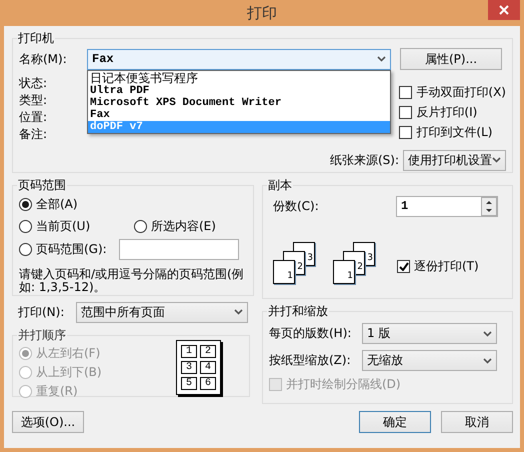  What do you see at coordinates (33, 83) in the screenshot?
I see `field-label: 状态:` at bounding box center [33, 83].